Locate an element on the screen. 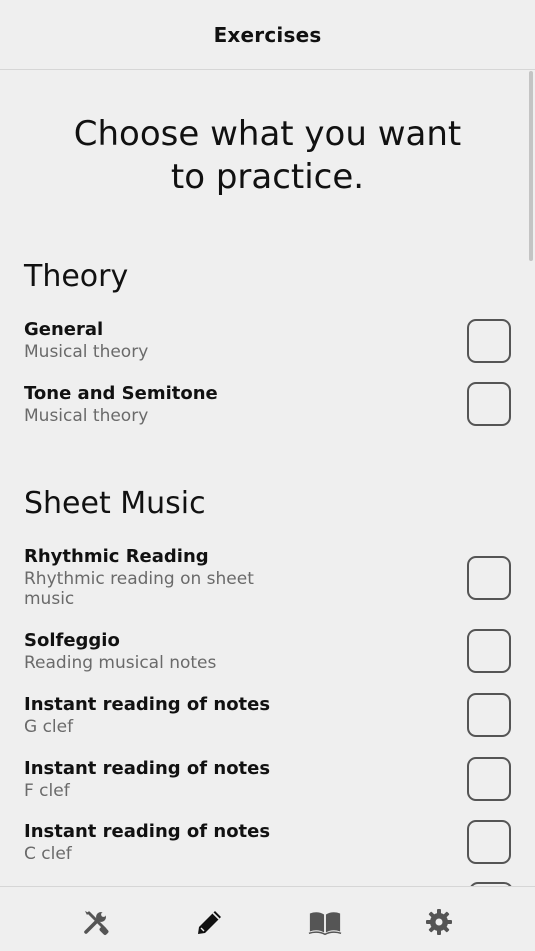 The height and width of the screenshot is (951, 535). bottom-tab-bar is located at coordinates (267, 918).